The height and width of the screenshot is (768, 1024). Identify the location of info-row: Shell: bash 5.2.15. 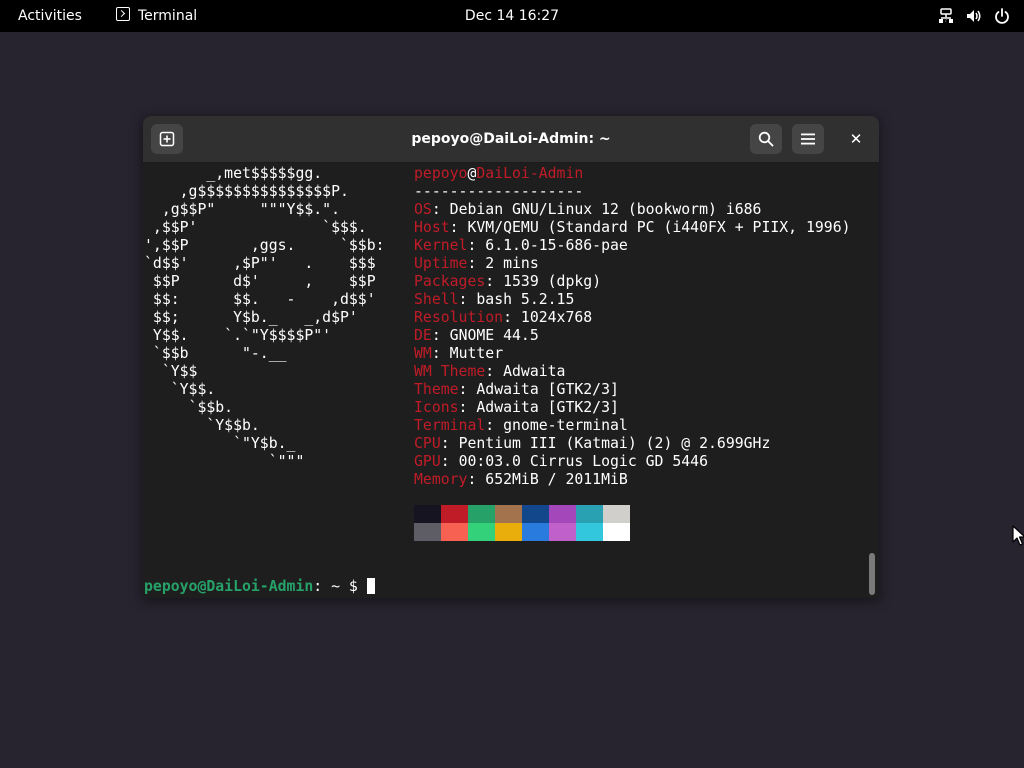
(632, 300).